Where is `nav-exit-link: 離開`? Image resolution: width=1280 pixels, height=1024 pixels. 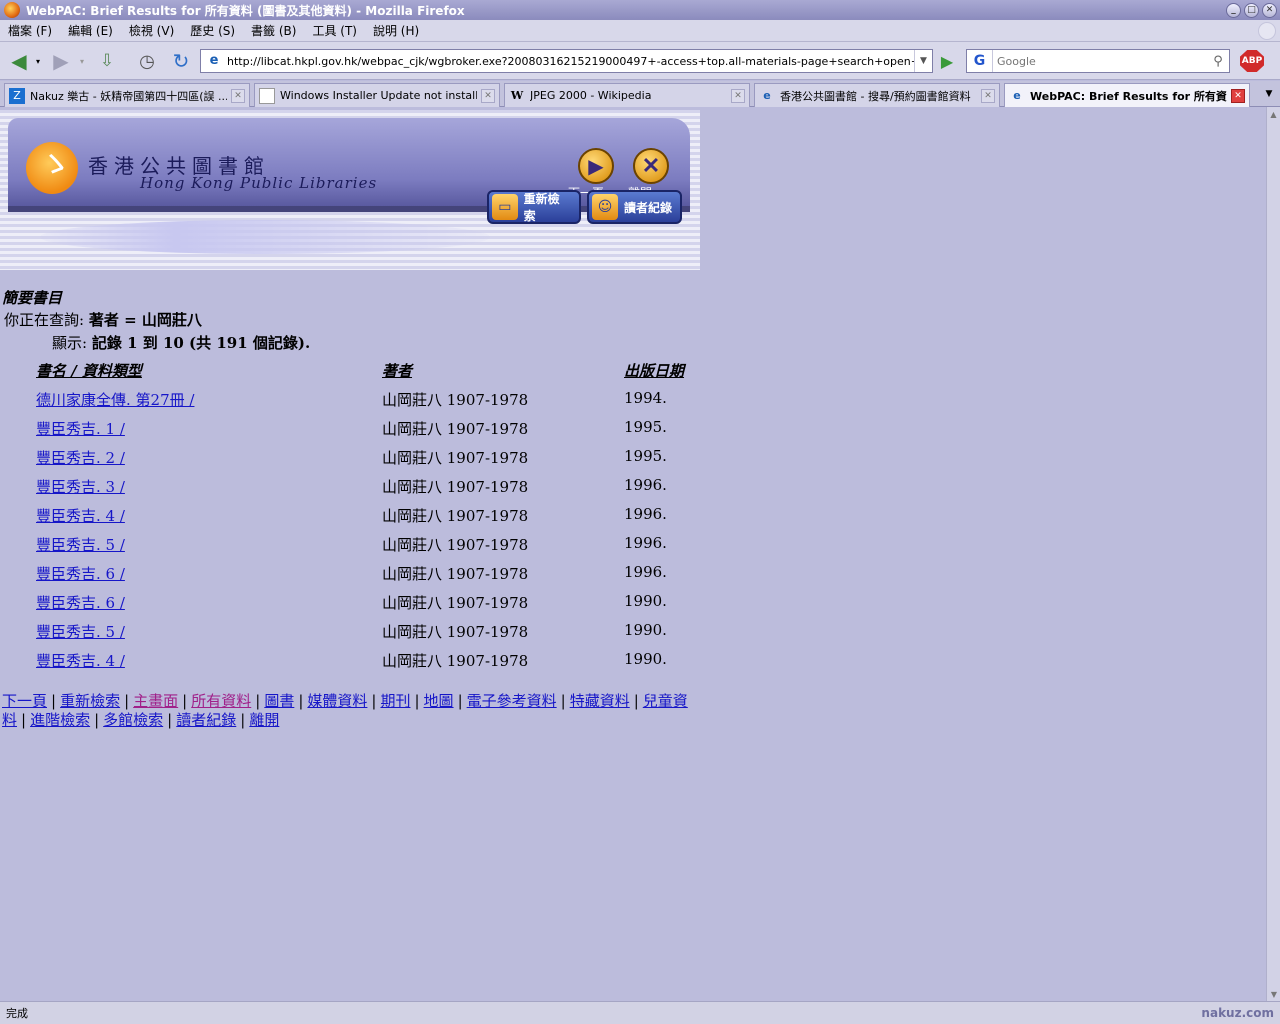 nav-exit-link: 離開 is located at coordinates (264, 720).